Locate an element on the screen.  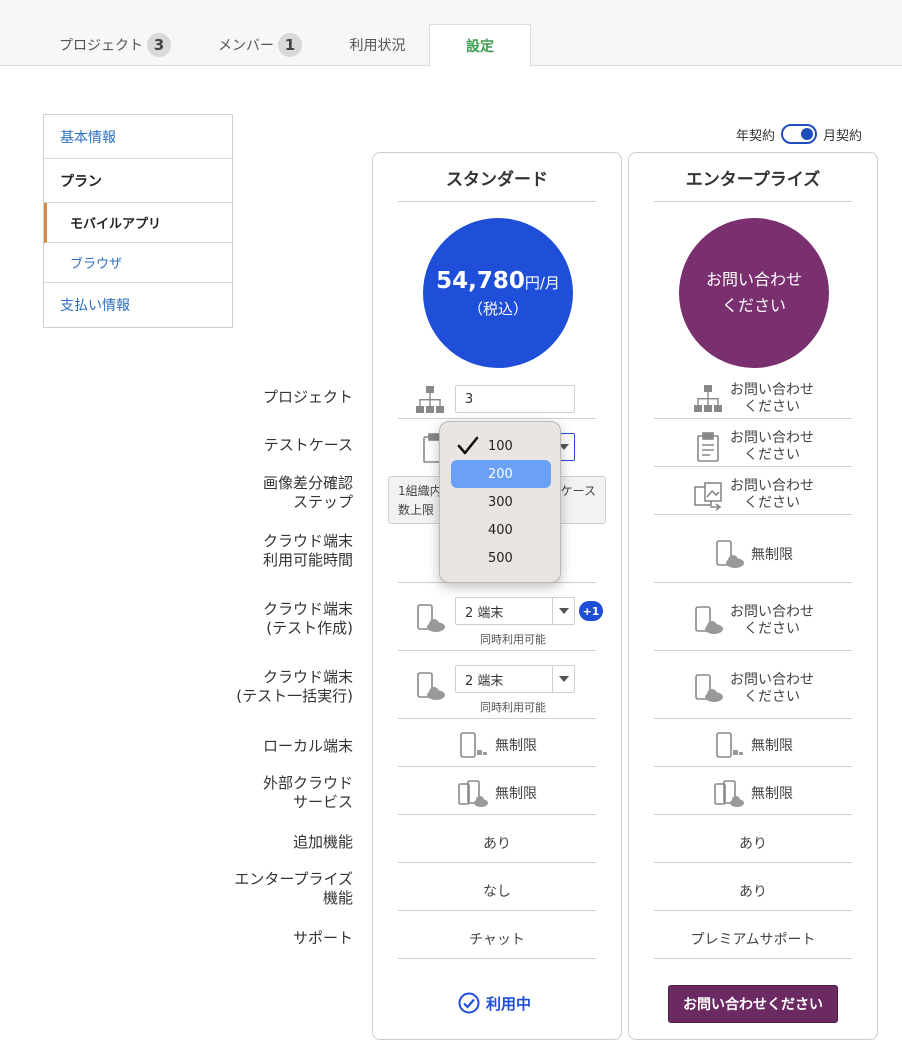
row-label-external-cloud-line2: サービス is located at coordinates (322, 802).